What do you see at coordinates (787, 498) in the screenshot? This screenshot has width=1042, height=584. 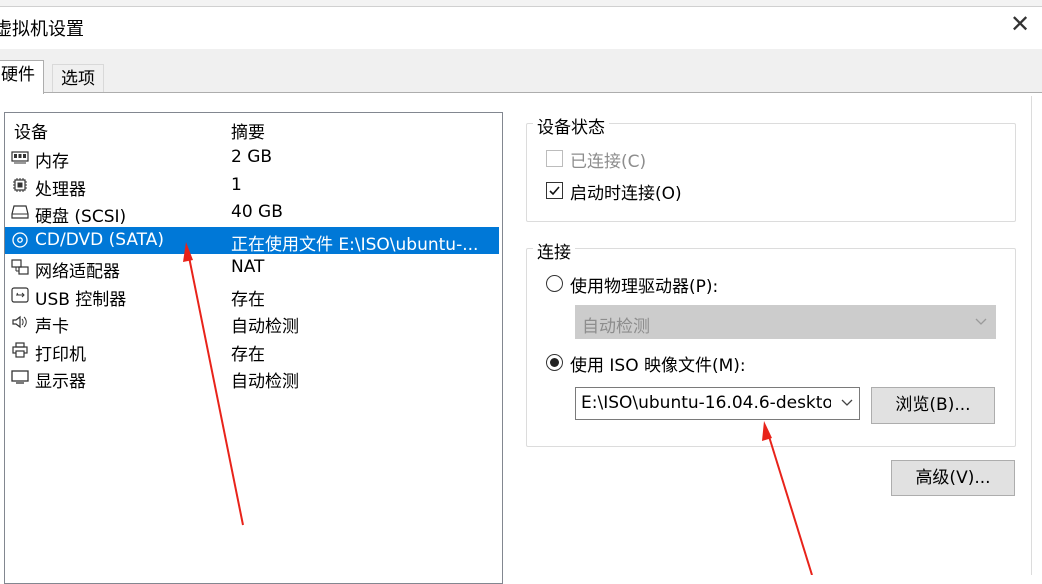 I see `annotation-arrow-right` at bounding box center [787, 498].